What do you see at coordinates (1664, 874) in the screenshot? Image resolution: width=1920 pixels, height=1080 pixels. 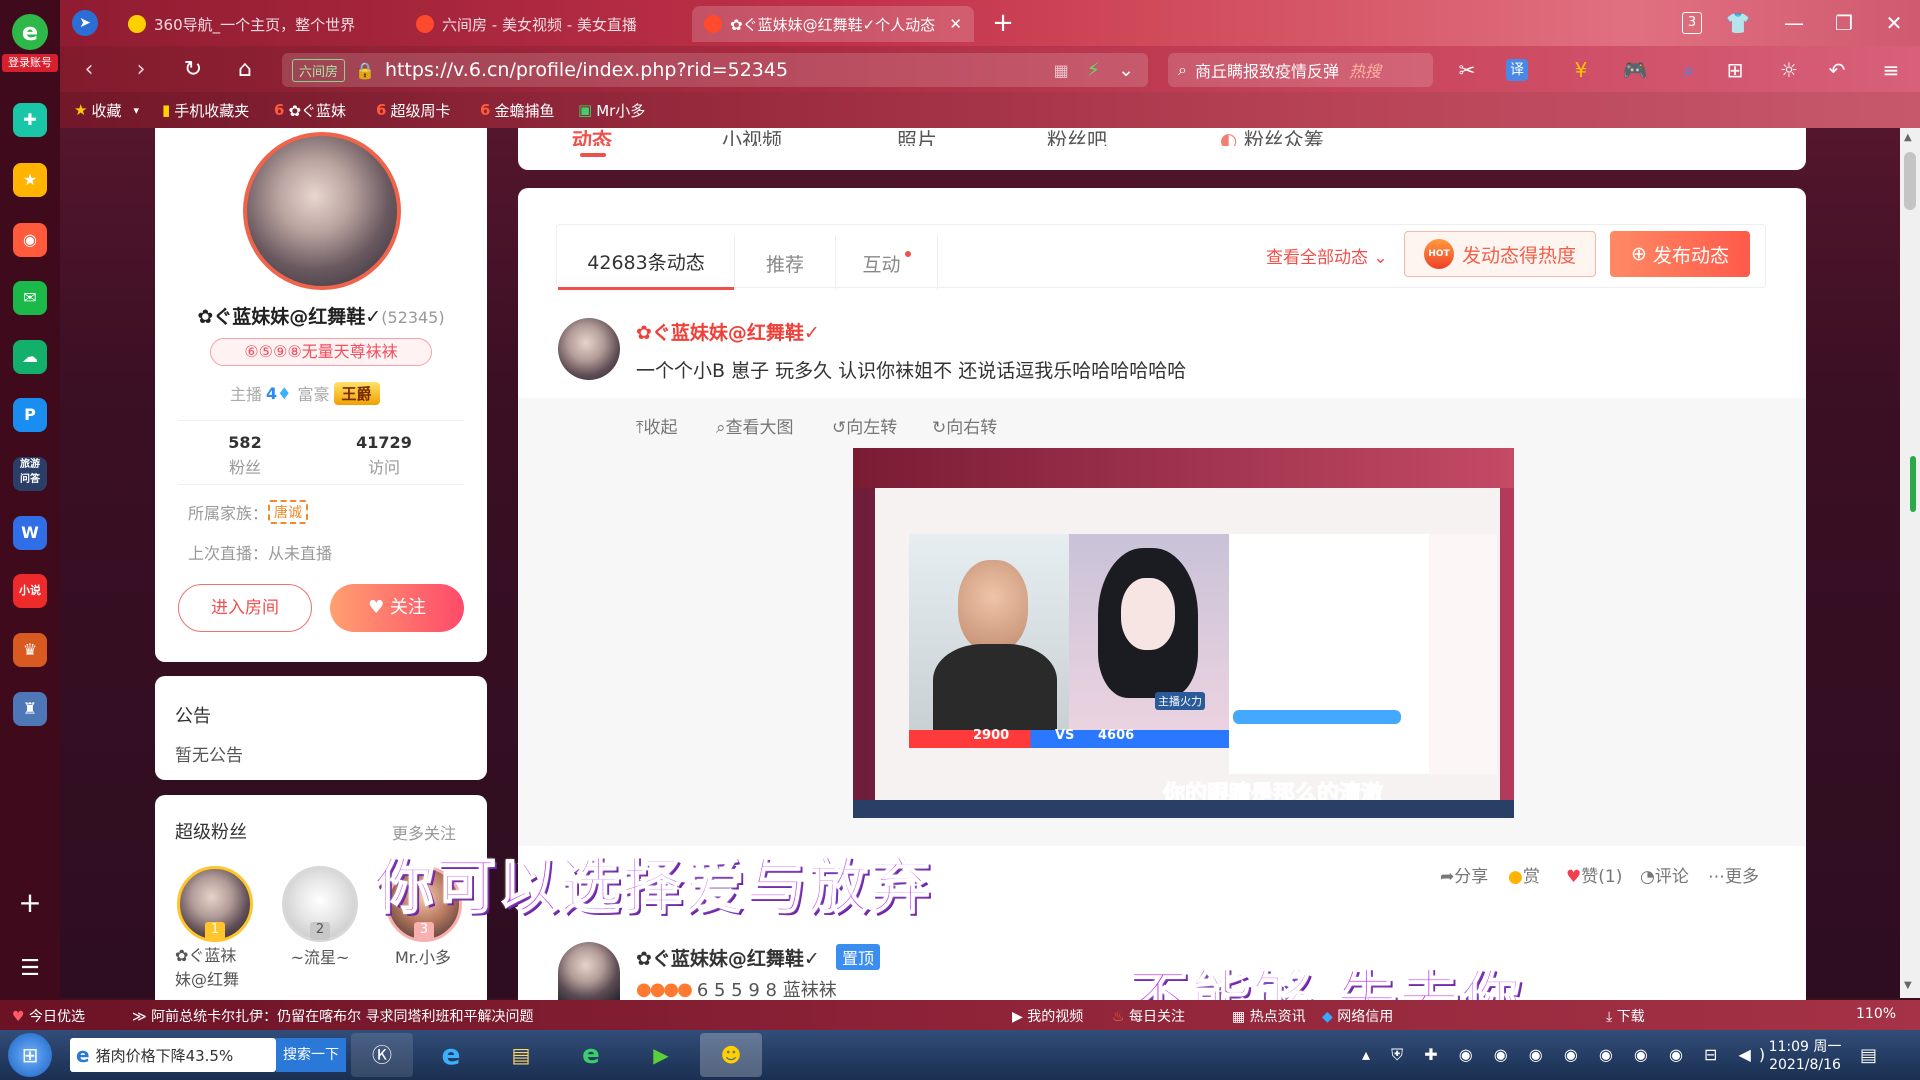 I see `comment-link: ◔评论` at bounding box center [1664, 874].